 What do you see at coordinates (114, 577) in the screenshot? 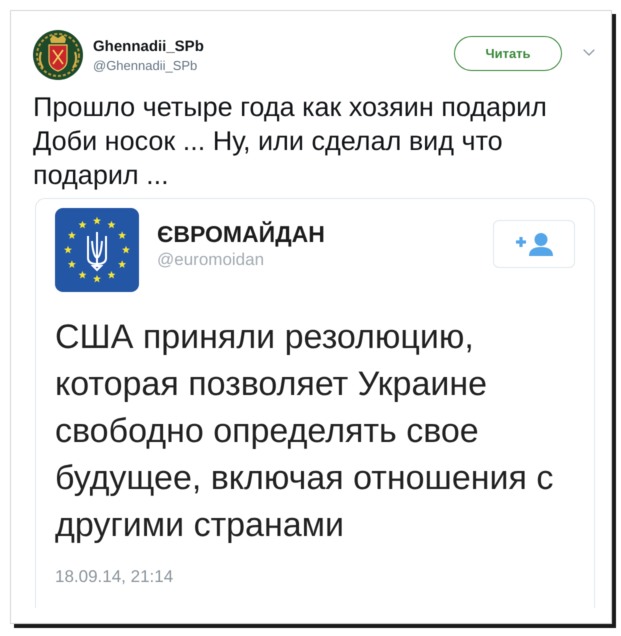
I see `timestamp: 18.09.14, 21:14` at bounding box center [114, 577].